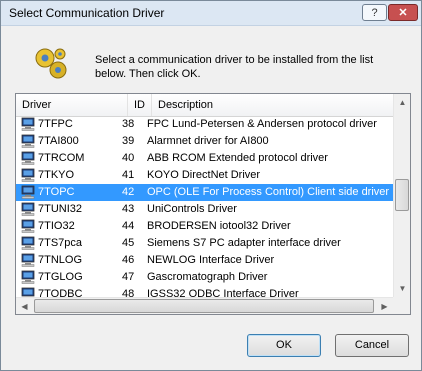  What do you see at coordinates (58, 141) in the screenshot?
I see `driver-name: 7TAI800` at bounding box center [58, 141].